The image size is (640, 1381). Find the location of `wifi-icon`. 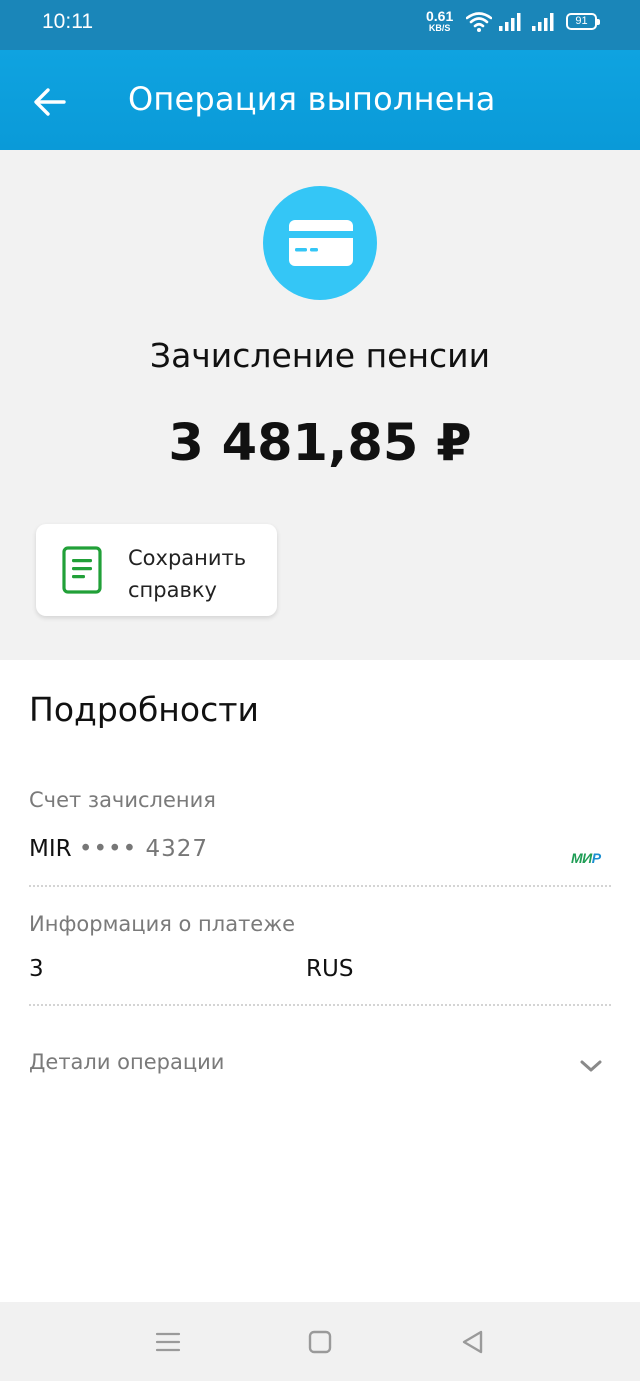

wifi-icon is located at coordinates (479, 22).